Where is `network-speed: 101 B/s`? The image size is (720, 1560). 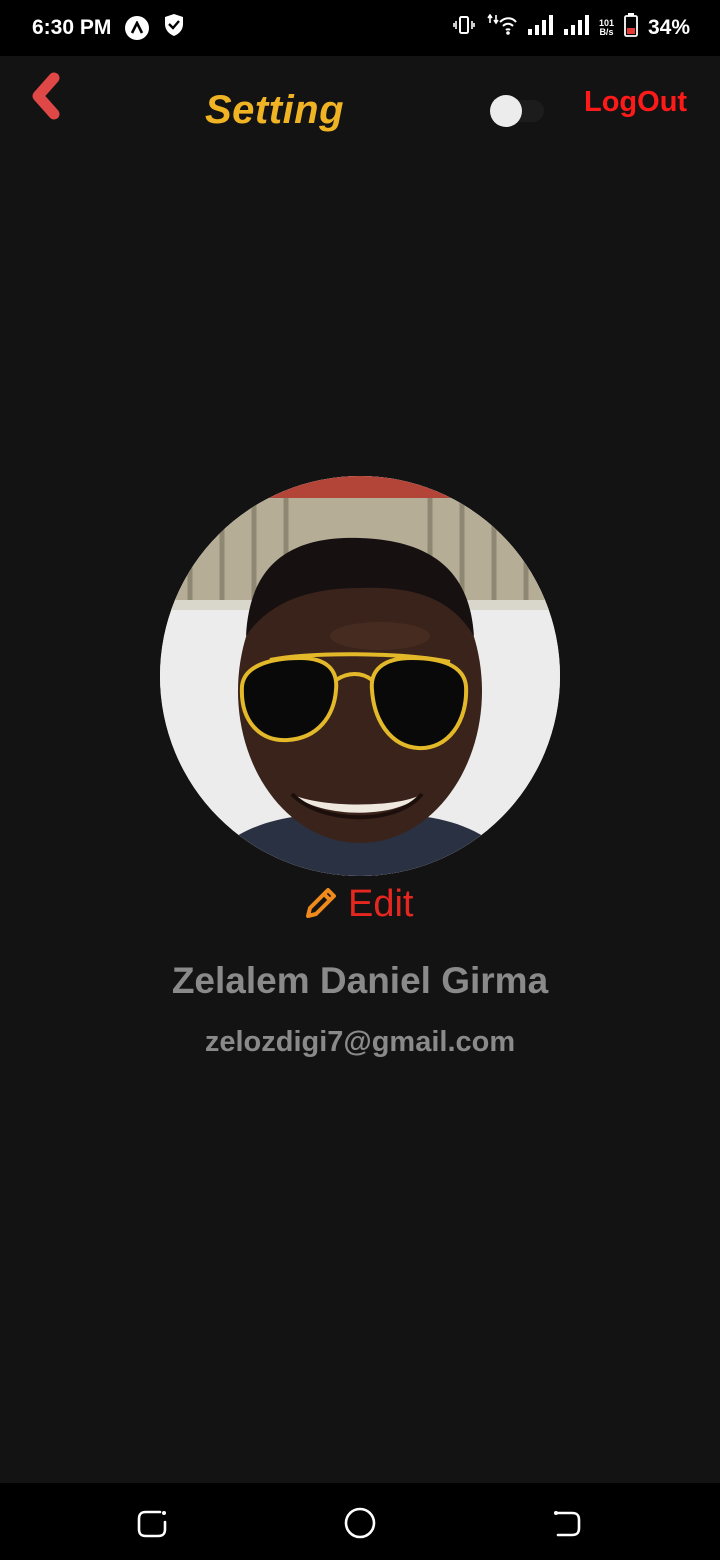
network-speed: 101 B/s is located at coordinates (606, 28).